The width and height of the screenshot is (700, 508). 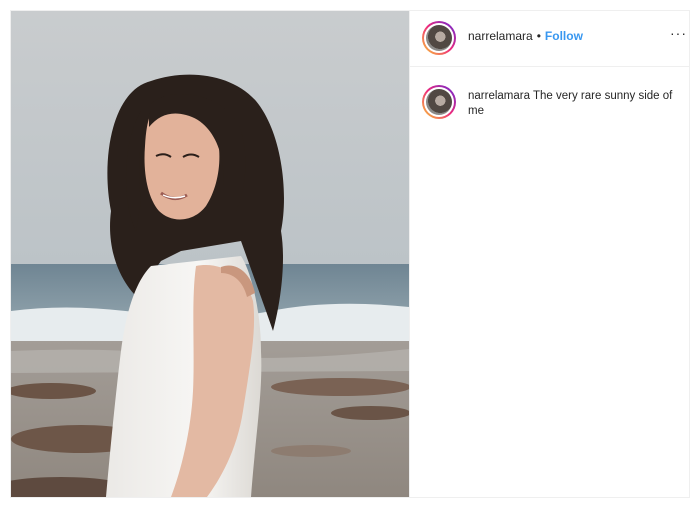 I want to click on more-options-icon: ···, so click(x=678, y=33).